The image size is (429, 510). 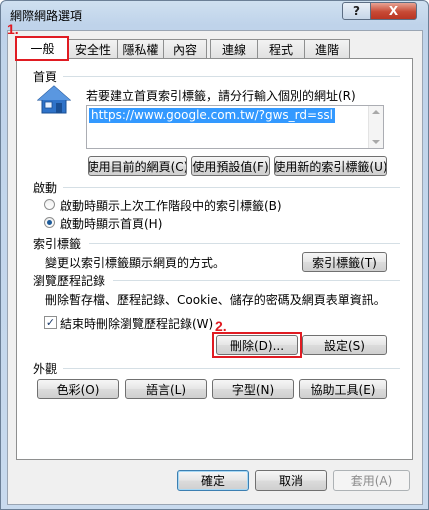 What do you see at coordinates (257, 345) in the screenshot?
I see `annotation-highlight-delete-button` at bounding box center [257, 345].